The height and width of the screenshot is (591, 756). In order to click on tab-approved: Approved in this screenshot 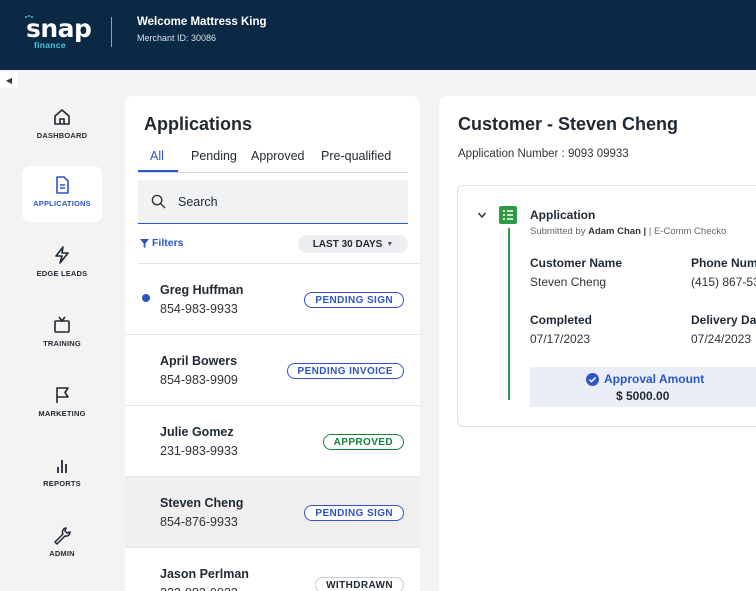, I will do `click(278, 156)`.